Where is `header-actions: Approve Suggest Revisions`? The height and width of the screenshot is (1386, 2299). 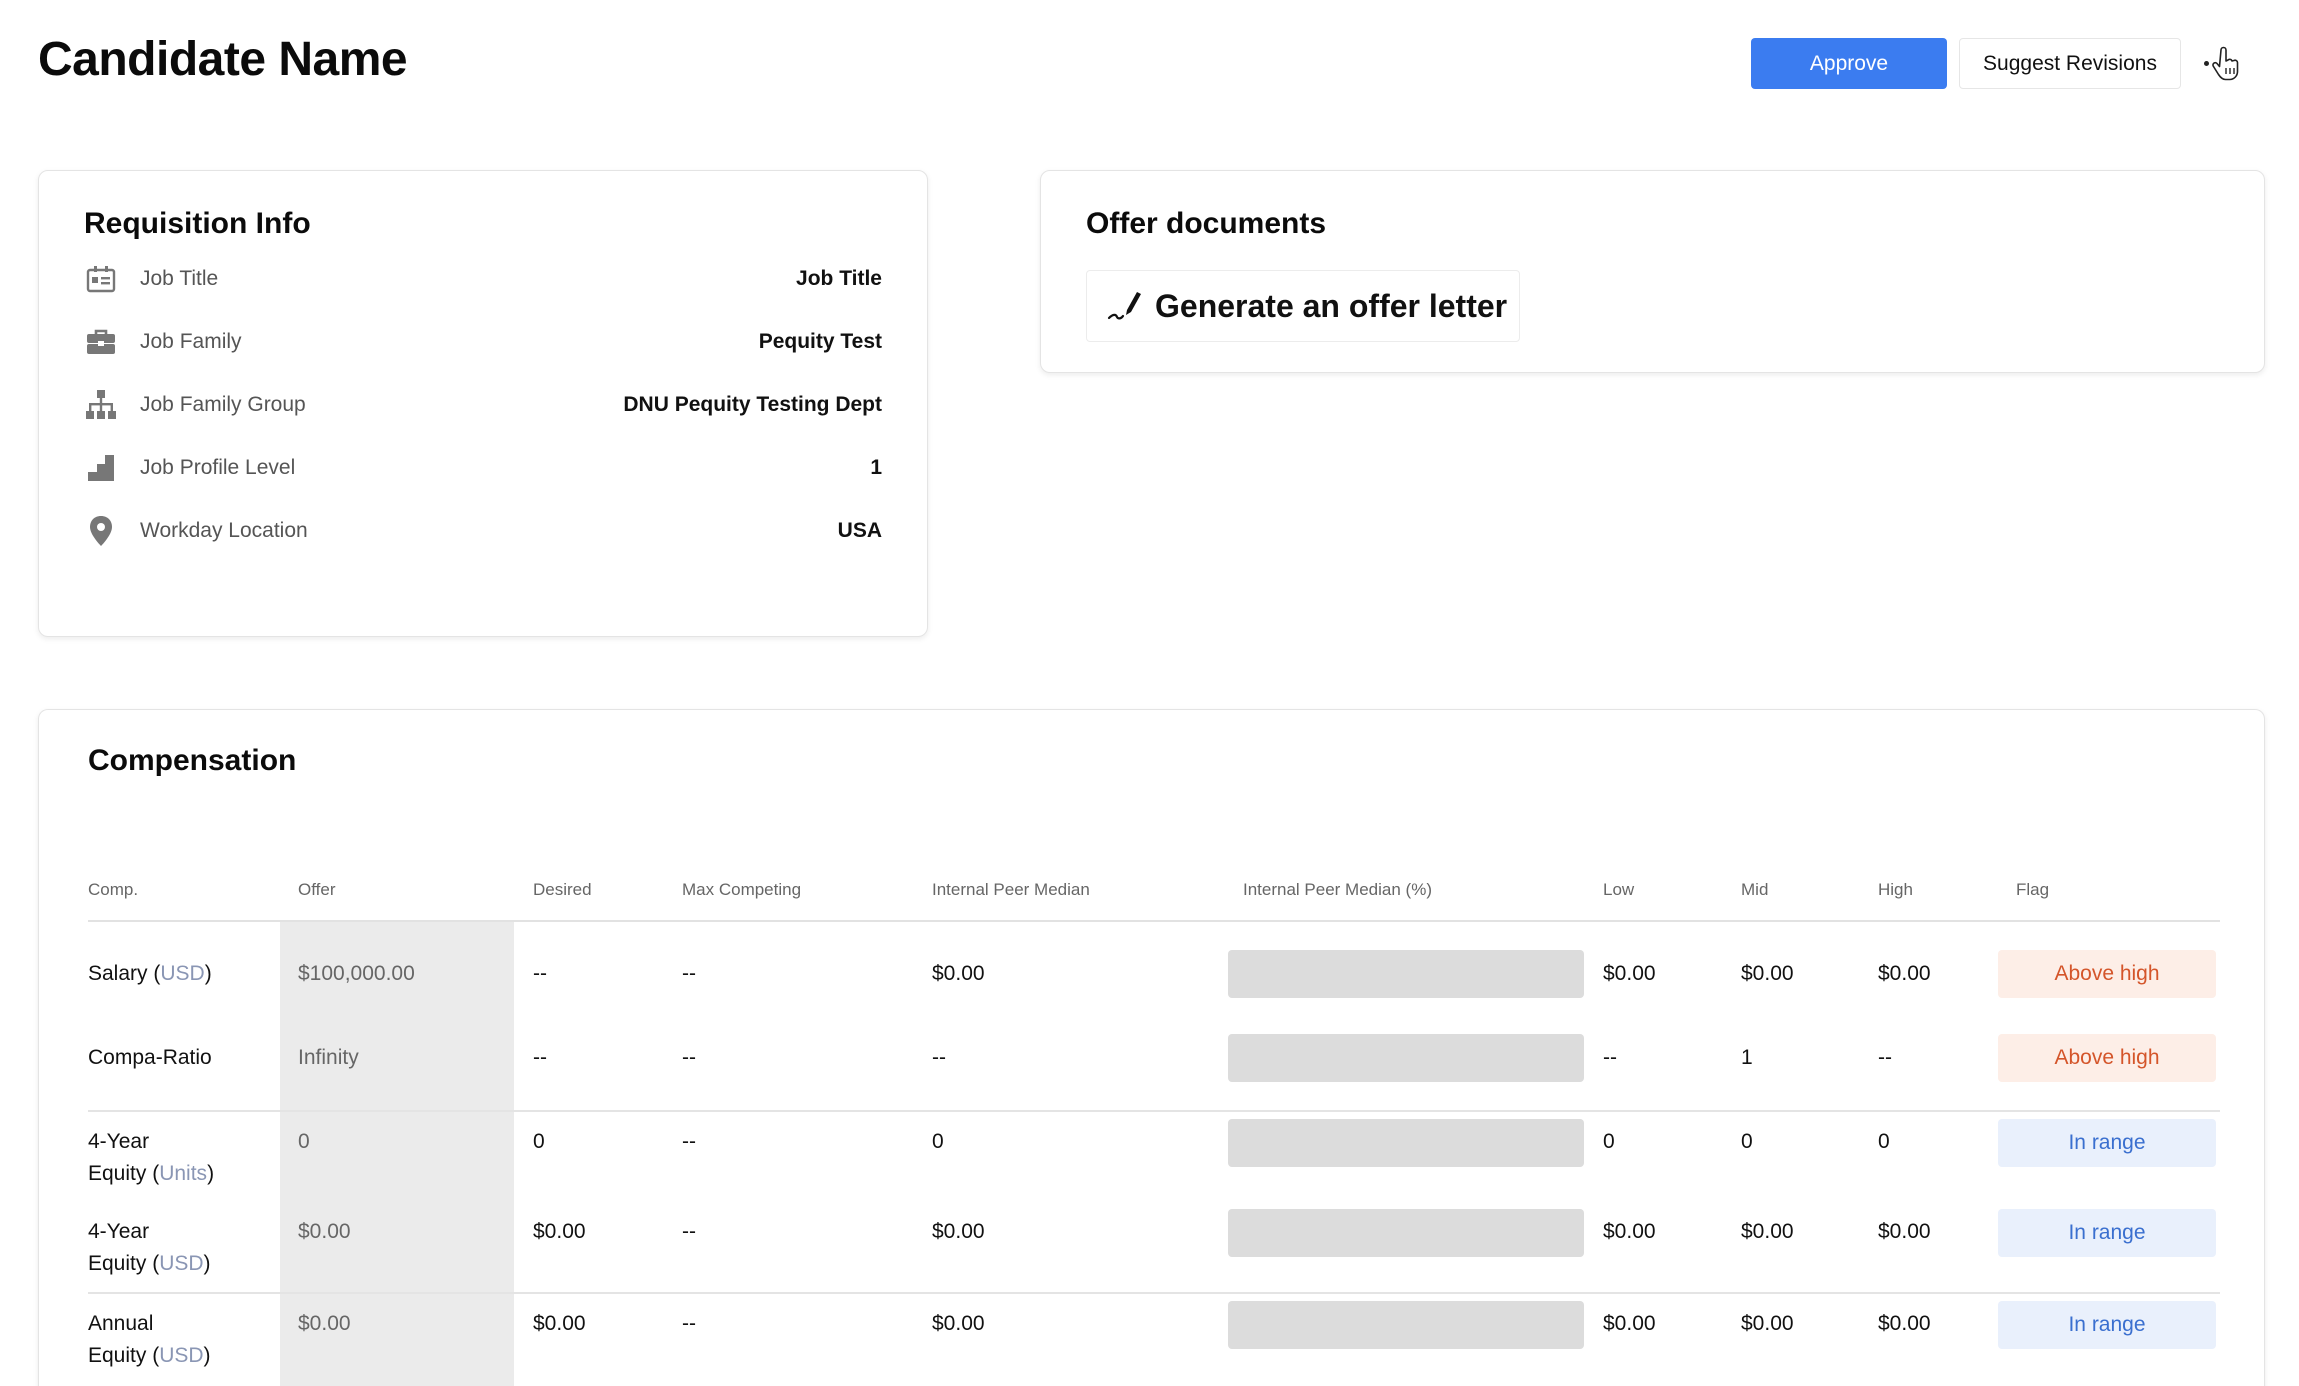
header-actions: Approve Suggest Revisions is located at coordinates (1996, 63).